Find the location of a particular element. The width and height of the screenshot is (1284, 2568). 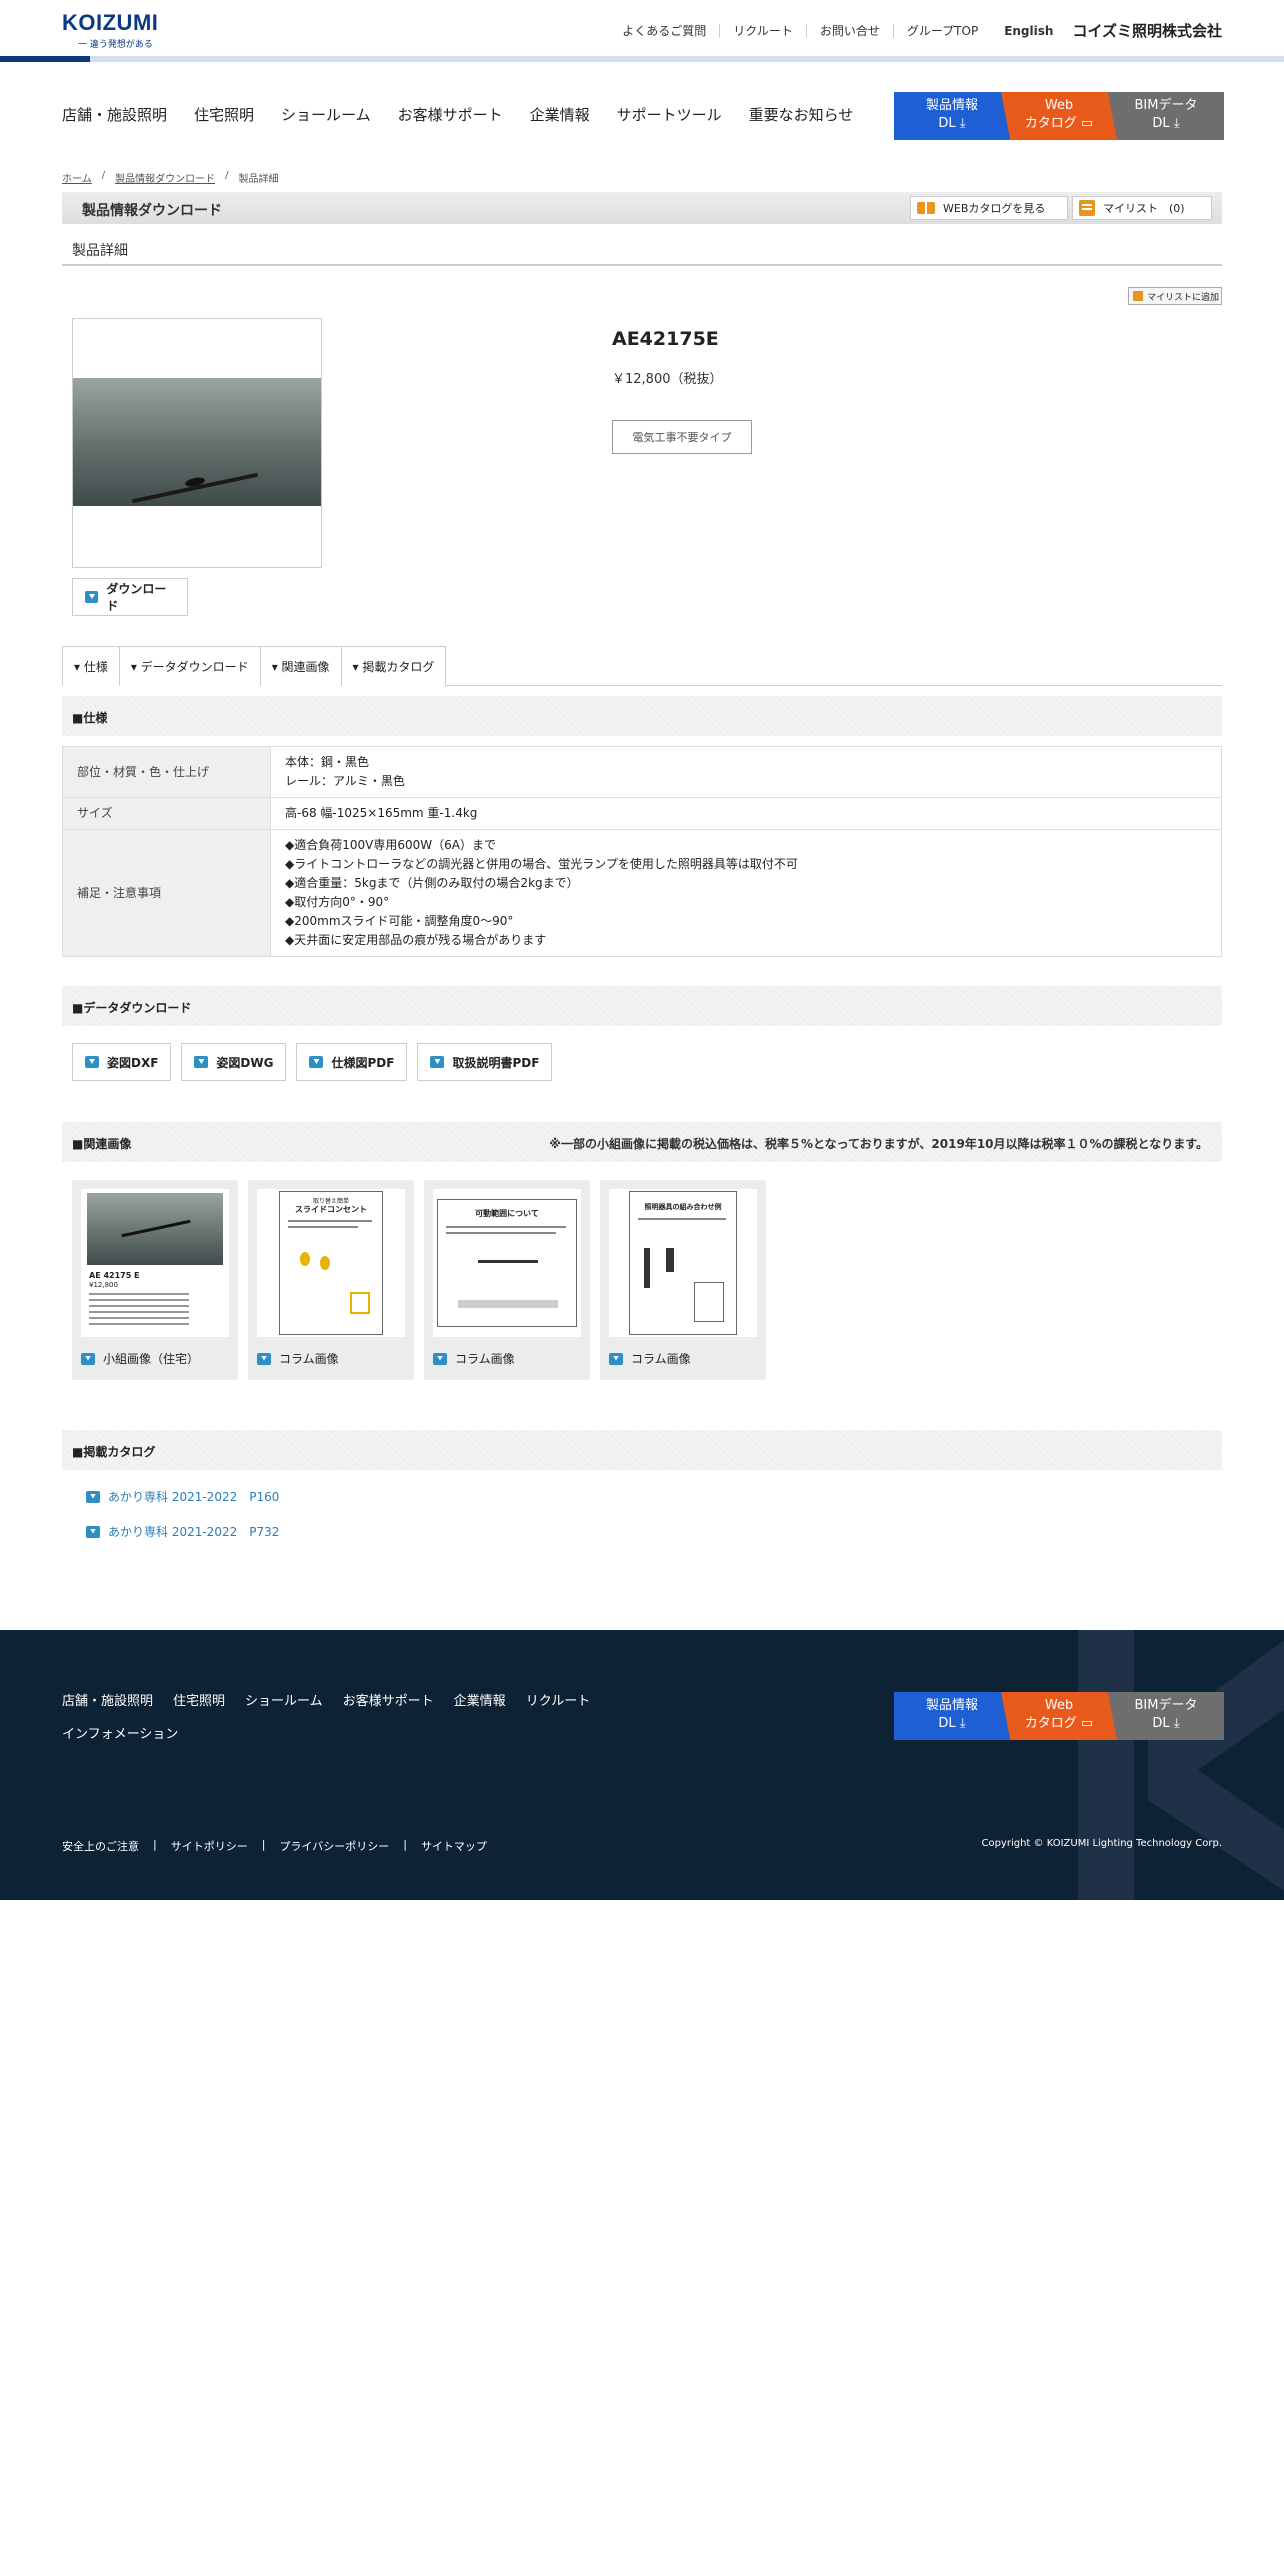

koizumi-logo: KOIZUMI 一 違う発想がある is located at coordinates (110, 30).